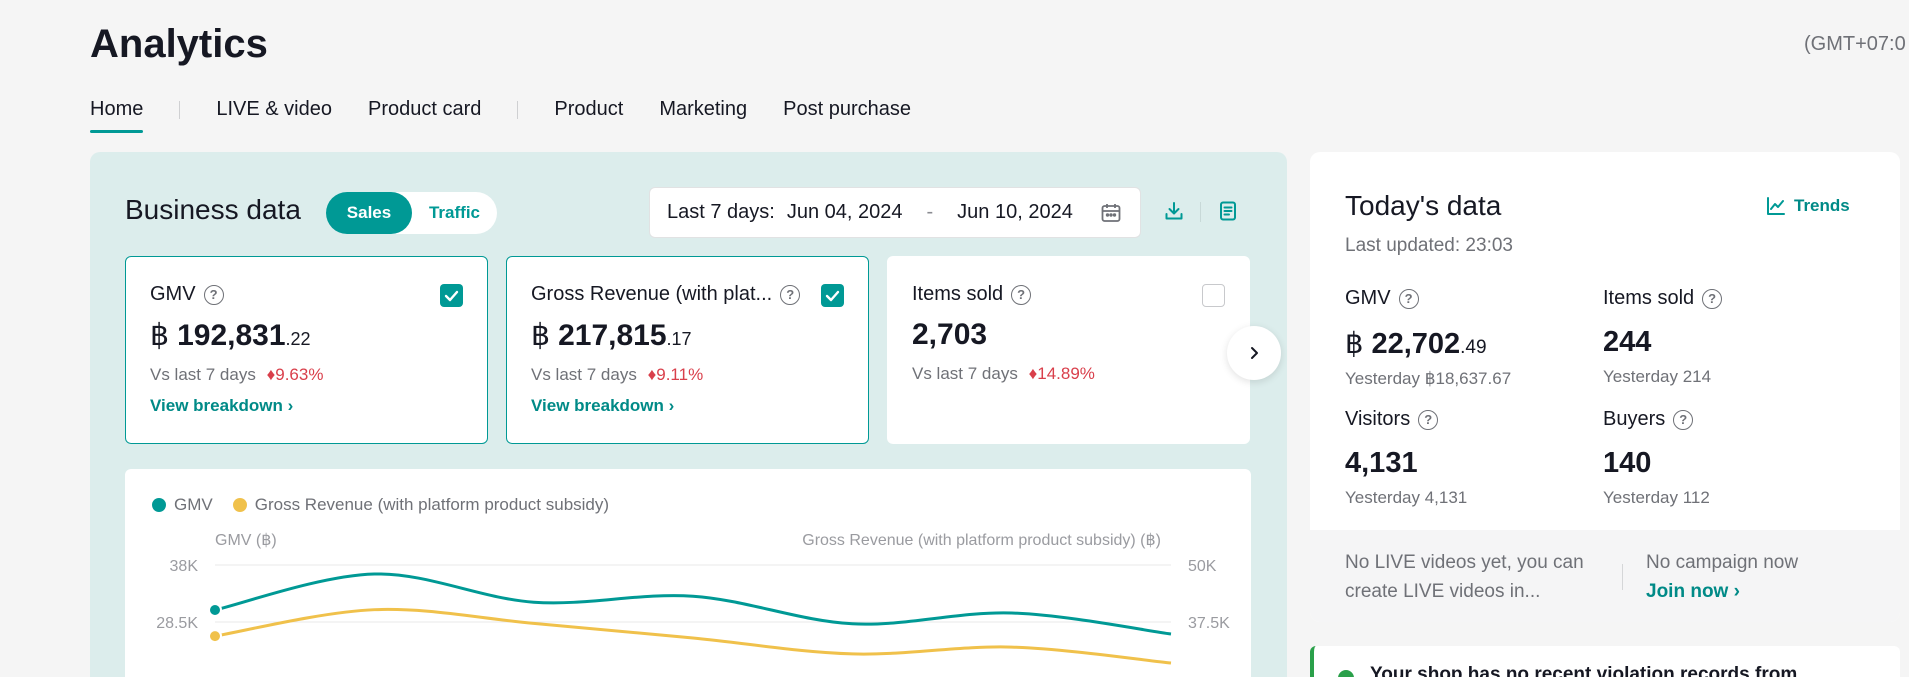 This screenshot has height=677, width=1909. I want to click on date-start: Jun 04, 2024, so click(844, 212).